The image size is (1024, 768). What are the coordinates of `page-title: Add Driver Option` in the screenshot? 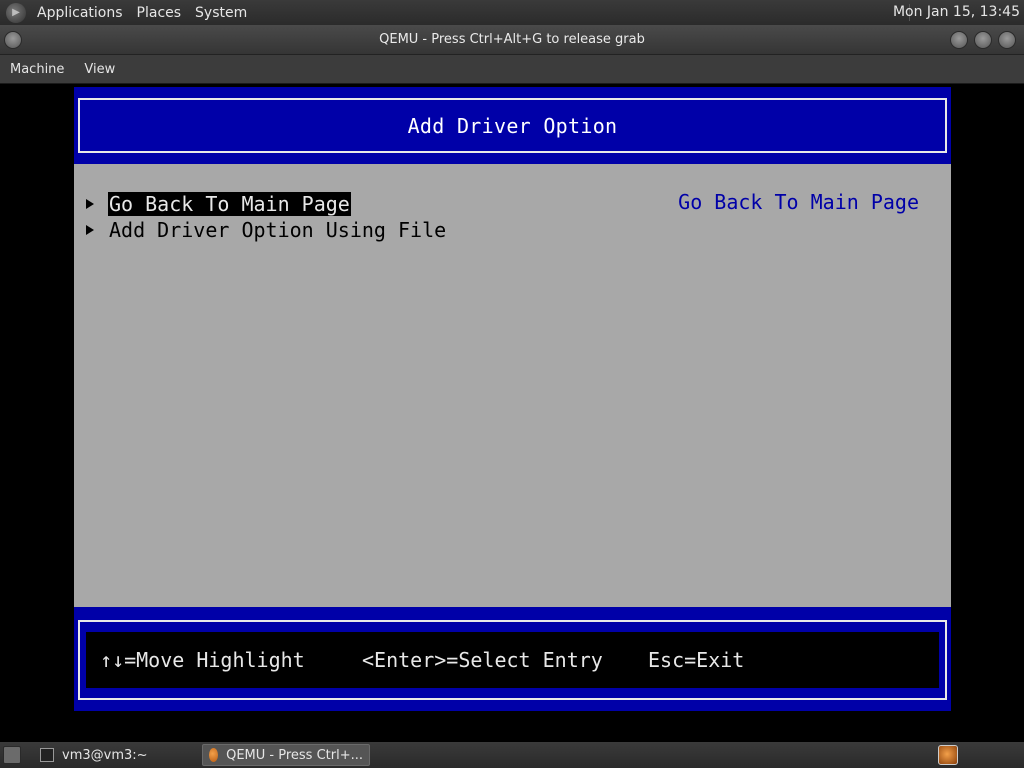 It's located at (512, 125).